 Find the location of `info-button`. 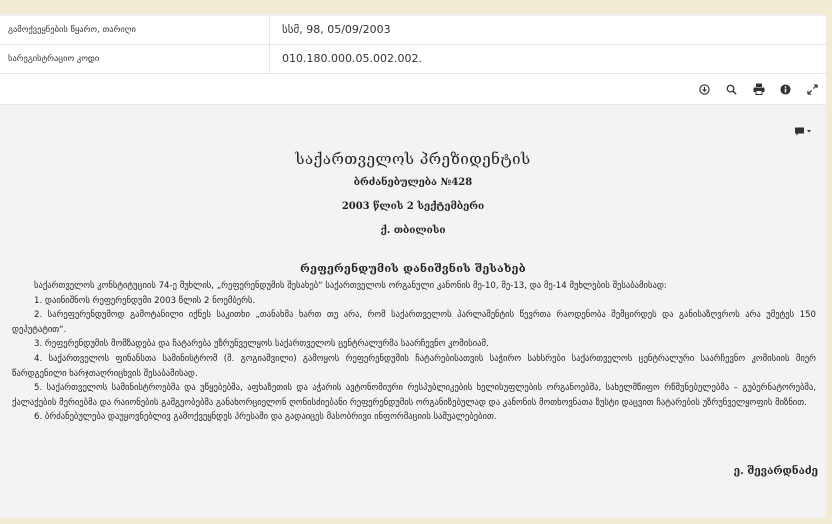

info-button is located at coordinates (785, 89).